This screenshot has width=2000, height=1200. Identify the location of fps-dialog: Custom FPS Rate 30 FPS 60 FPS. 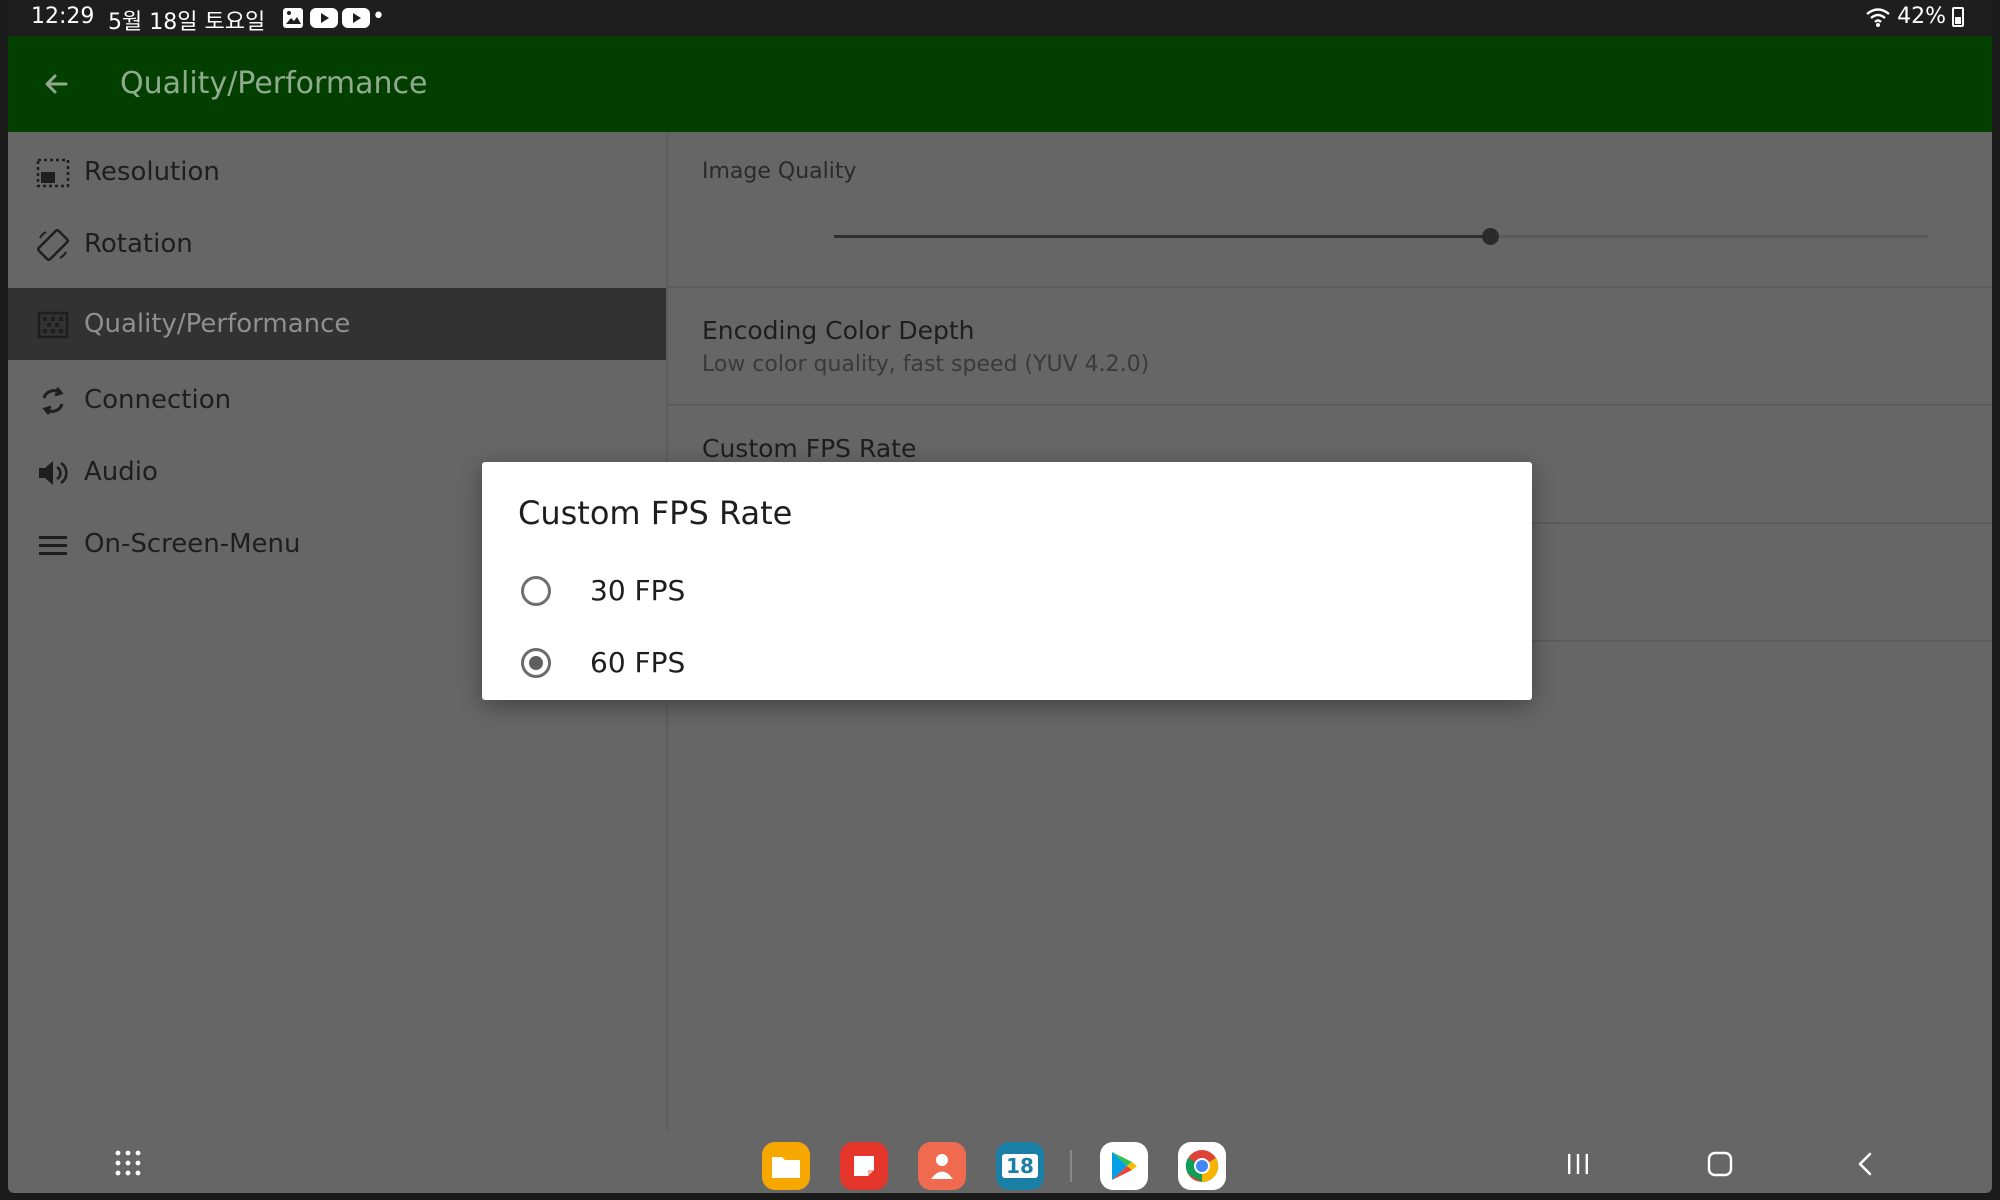
(1007, 581).